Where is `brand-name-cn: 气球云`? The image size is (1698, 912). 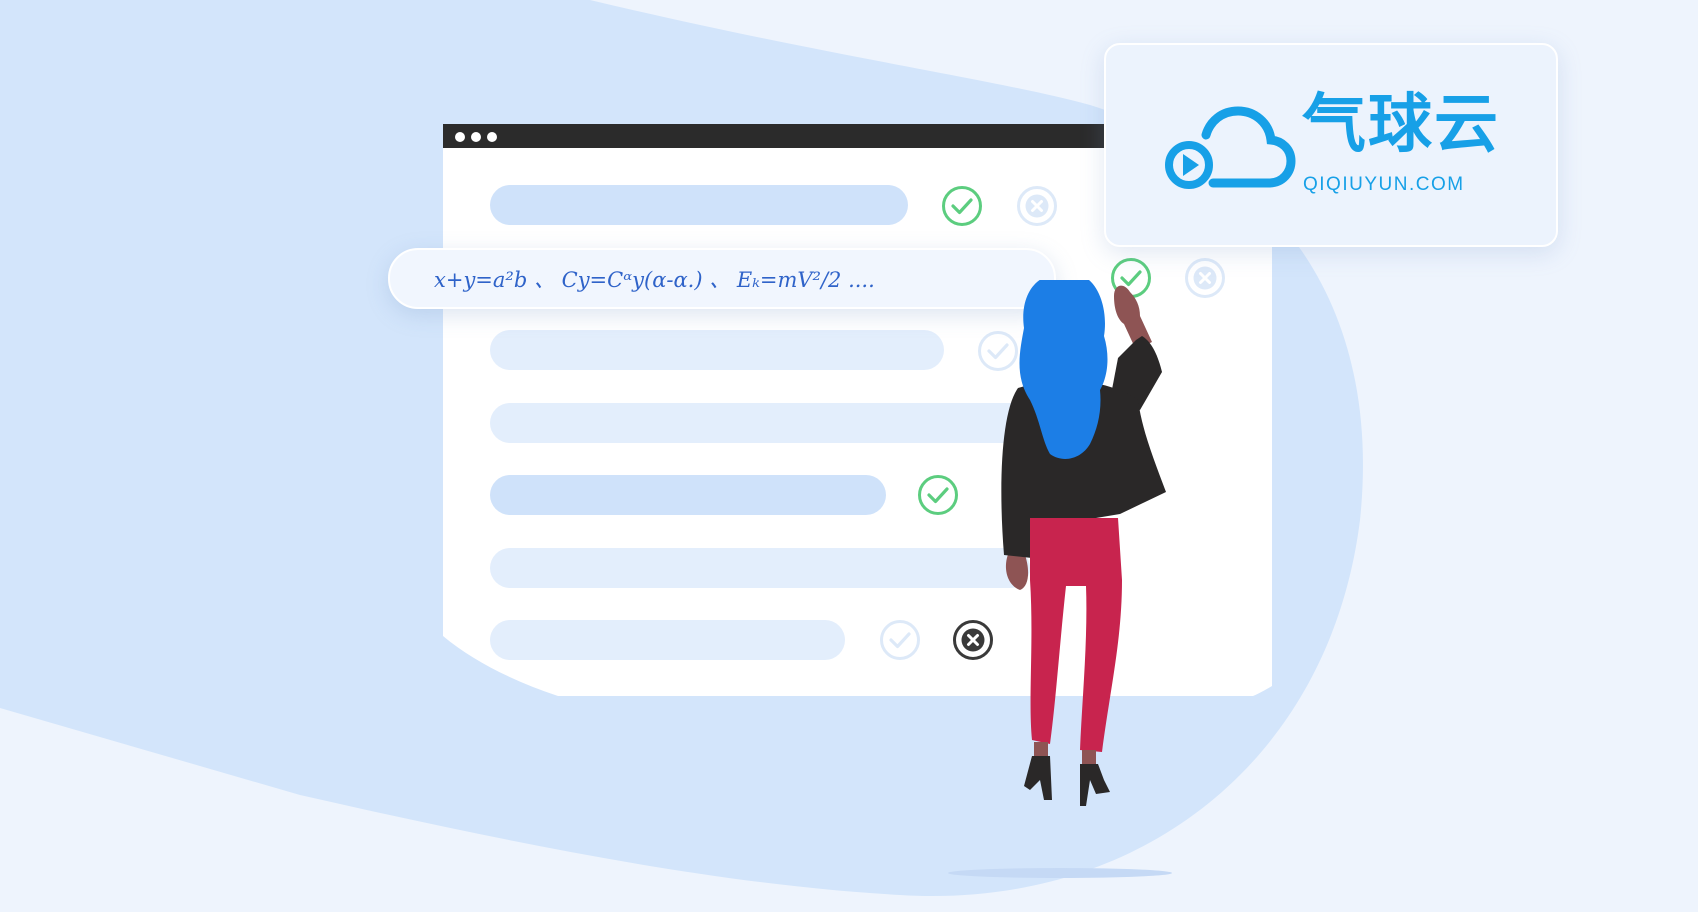
brand-name-cn: 气球云 is located at coordinates (1401, 125).